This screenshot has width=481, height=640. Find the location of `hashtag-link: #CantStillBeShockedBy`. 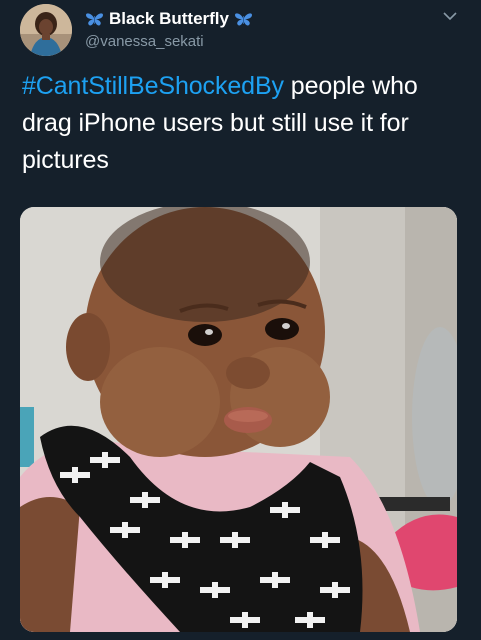

hashtag-link: #CantStillBeShockedBy is located at coordinates (153, 86).